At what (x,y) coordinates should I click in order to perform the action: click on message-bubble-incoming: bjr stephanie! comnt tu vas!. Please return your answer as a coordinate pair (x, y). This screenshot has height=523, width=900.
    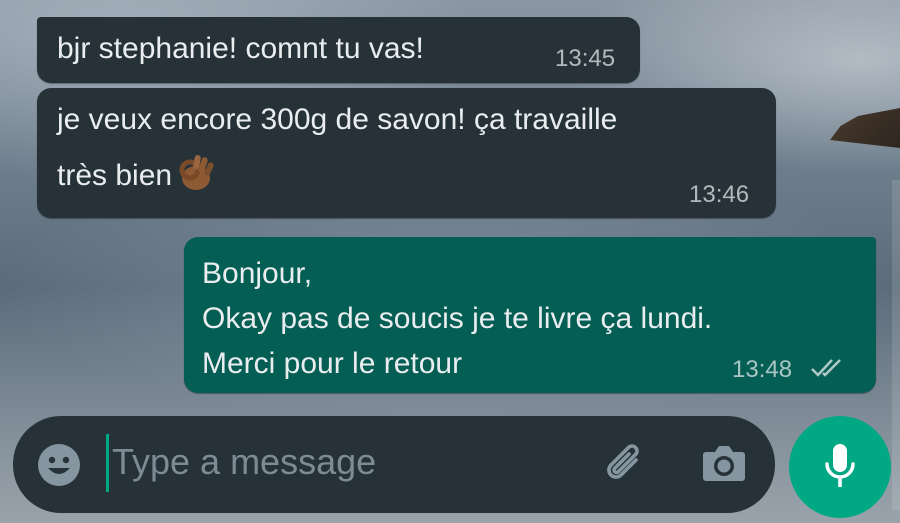
    Looking at the image, I should click on (338, 50).